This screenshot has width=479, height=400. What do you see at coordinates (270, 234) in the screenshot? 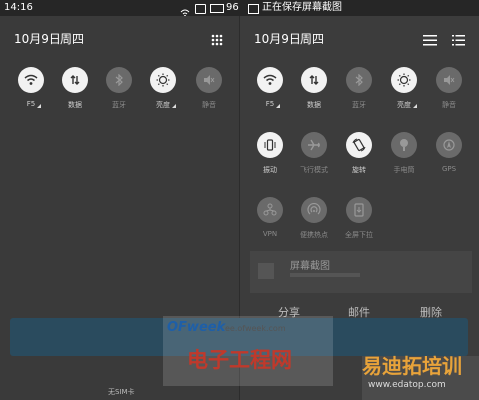
I see `vpn-label: VPN` at bounding box center [270, 234].